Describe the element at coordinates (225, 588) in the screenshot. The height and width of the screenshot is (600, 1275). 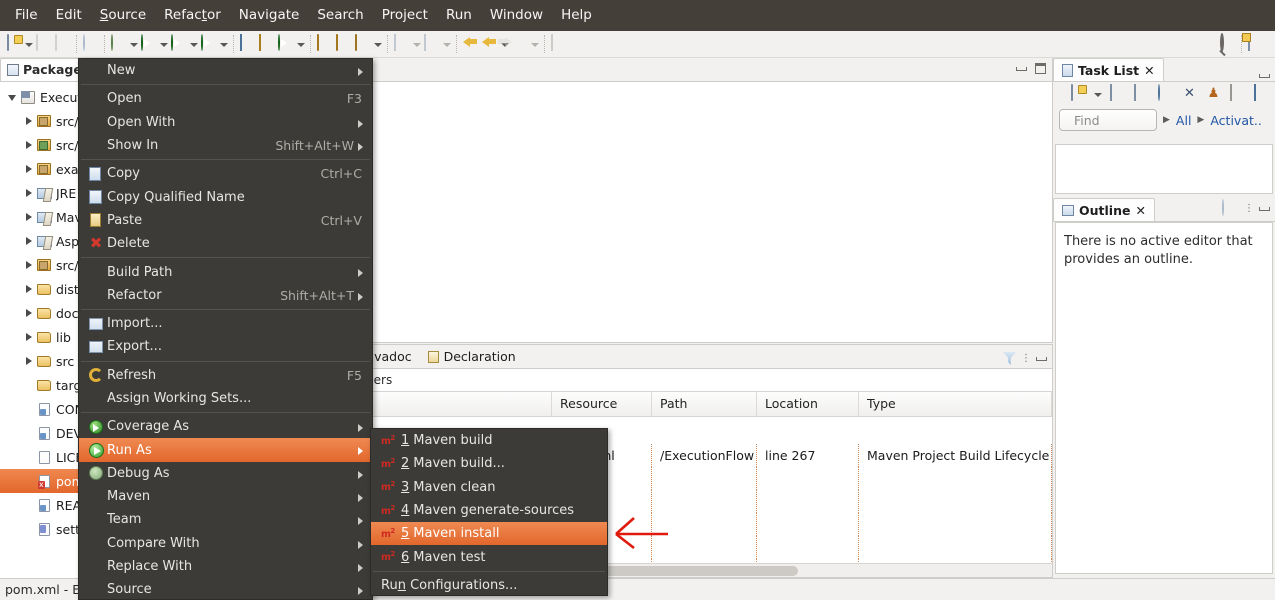
I see `context-menu-item-source: Source` at that location.